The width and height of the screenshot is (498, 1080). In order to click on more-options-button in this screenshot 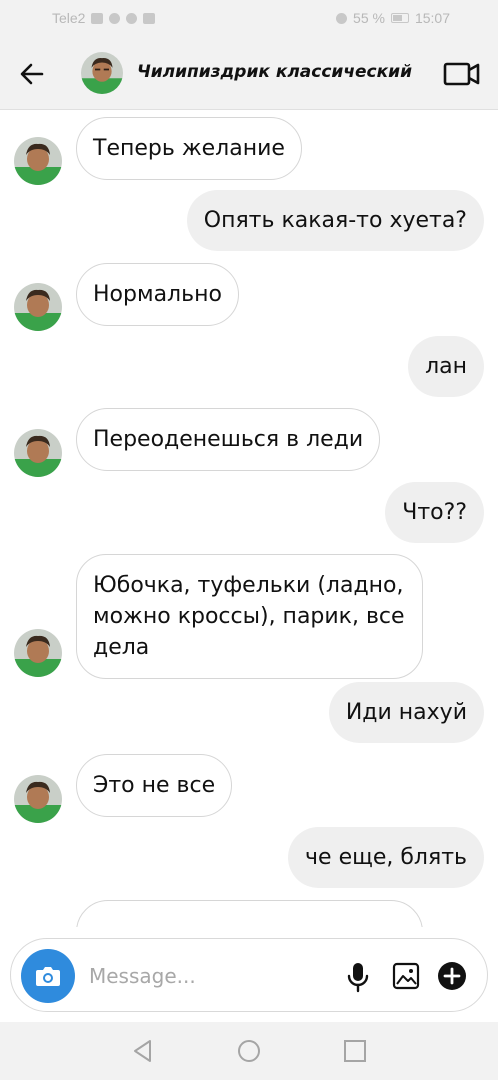, I will do `click(452, 976)`.